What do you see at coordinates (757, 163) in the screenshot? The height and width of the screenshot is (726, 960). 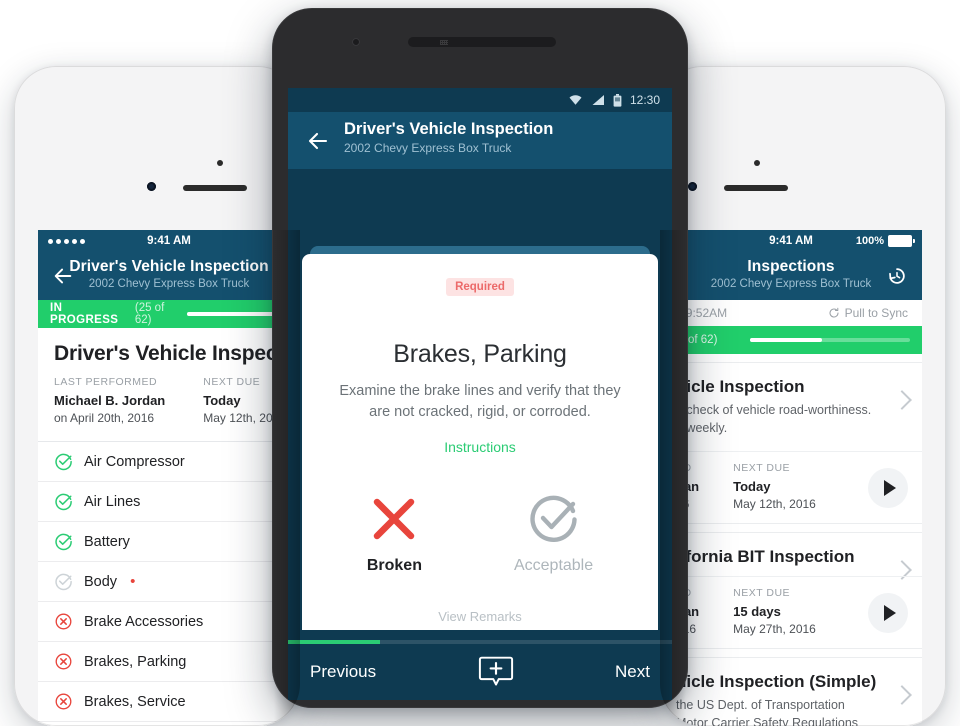 I see `right-phone-sensor-icon` at bounding box center [757, 163].